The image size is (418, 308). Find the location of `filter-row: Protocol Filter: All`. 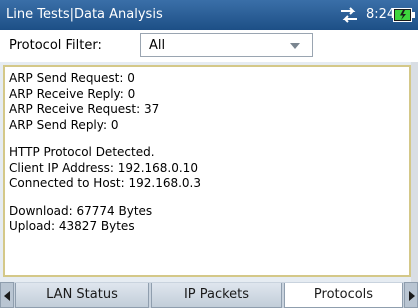

filter-row: Protocol Filter: All is located at coordinates (209, 46).